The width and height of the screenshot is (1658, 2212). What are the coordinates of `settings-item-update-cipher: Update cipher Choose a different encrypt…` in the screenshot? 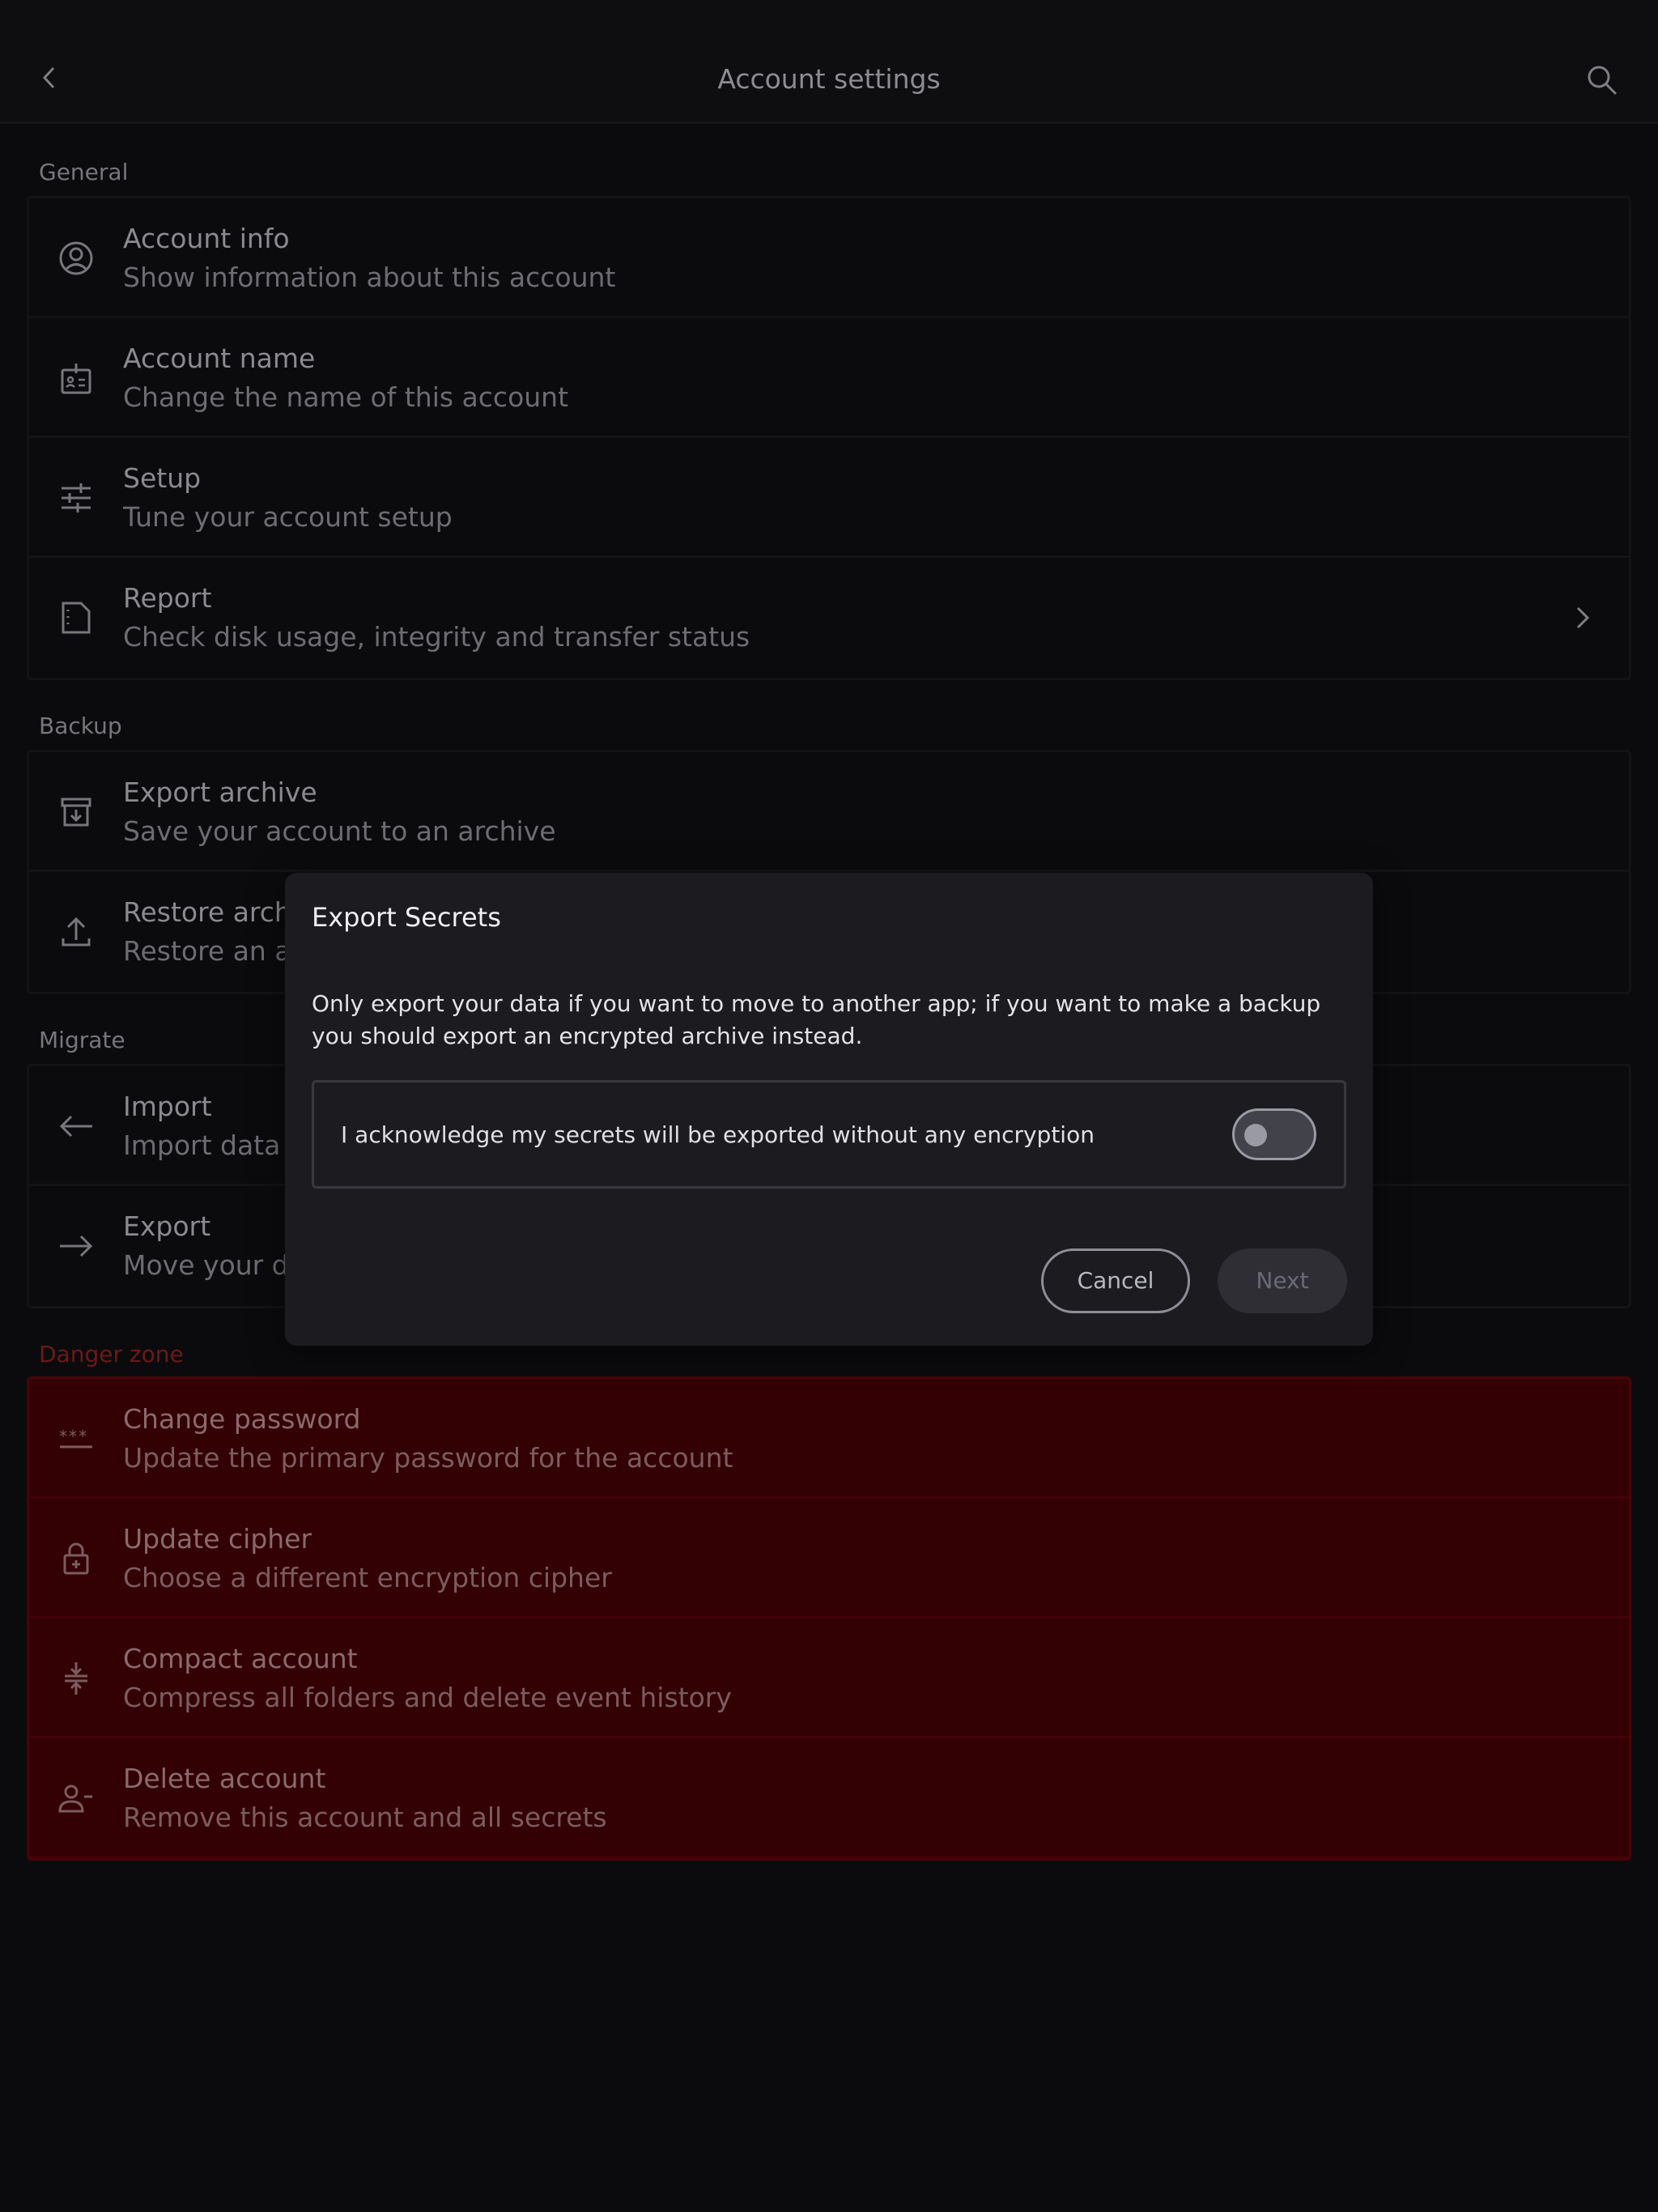 It's located at (829, 1559).